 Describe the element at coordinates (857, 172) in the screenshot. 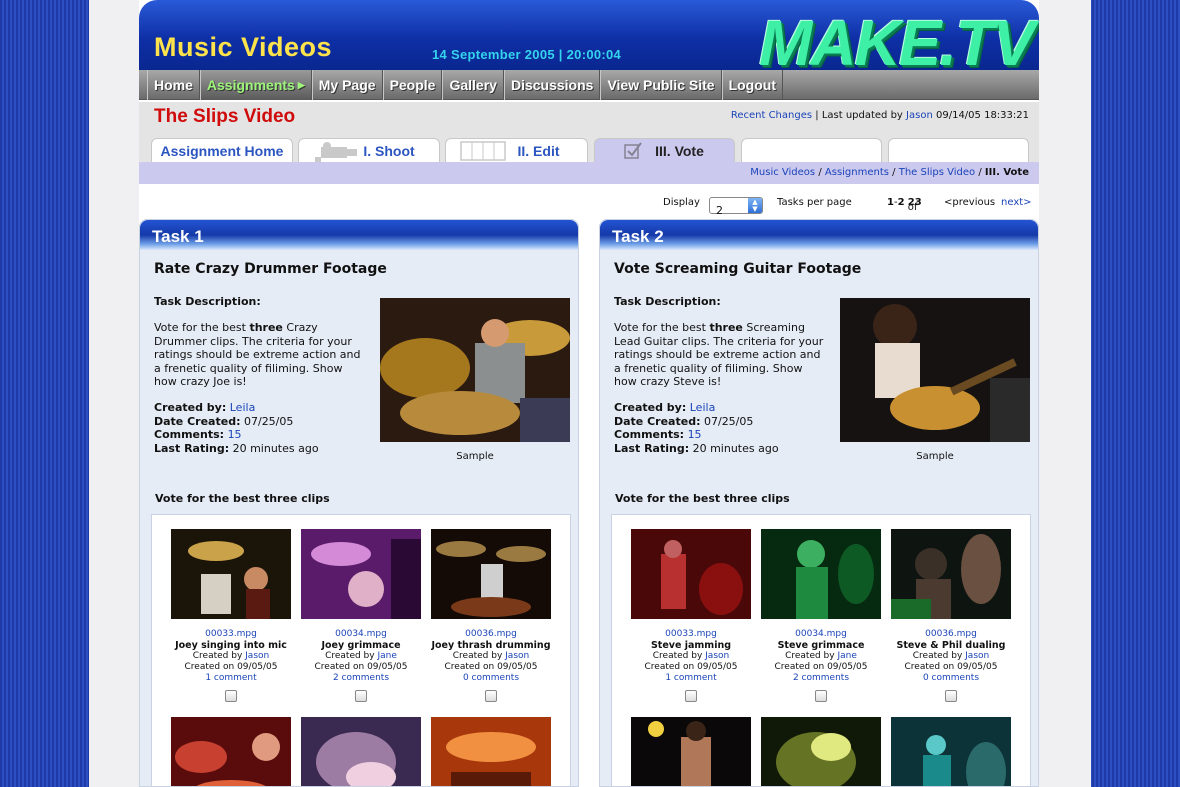

I see `crumb-assignments: Assignments` at that location.